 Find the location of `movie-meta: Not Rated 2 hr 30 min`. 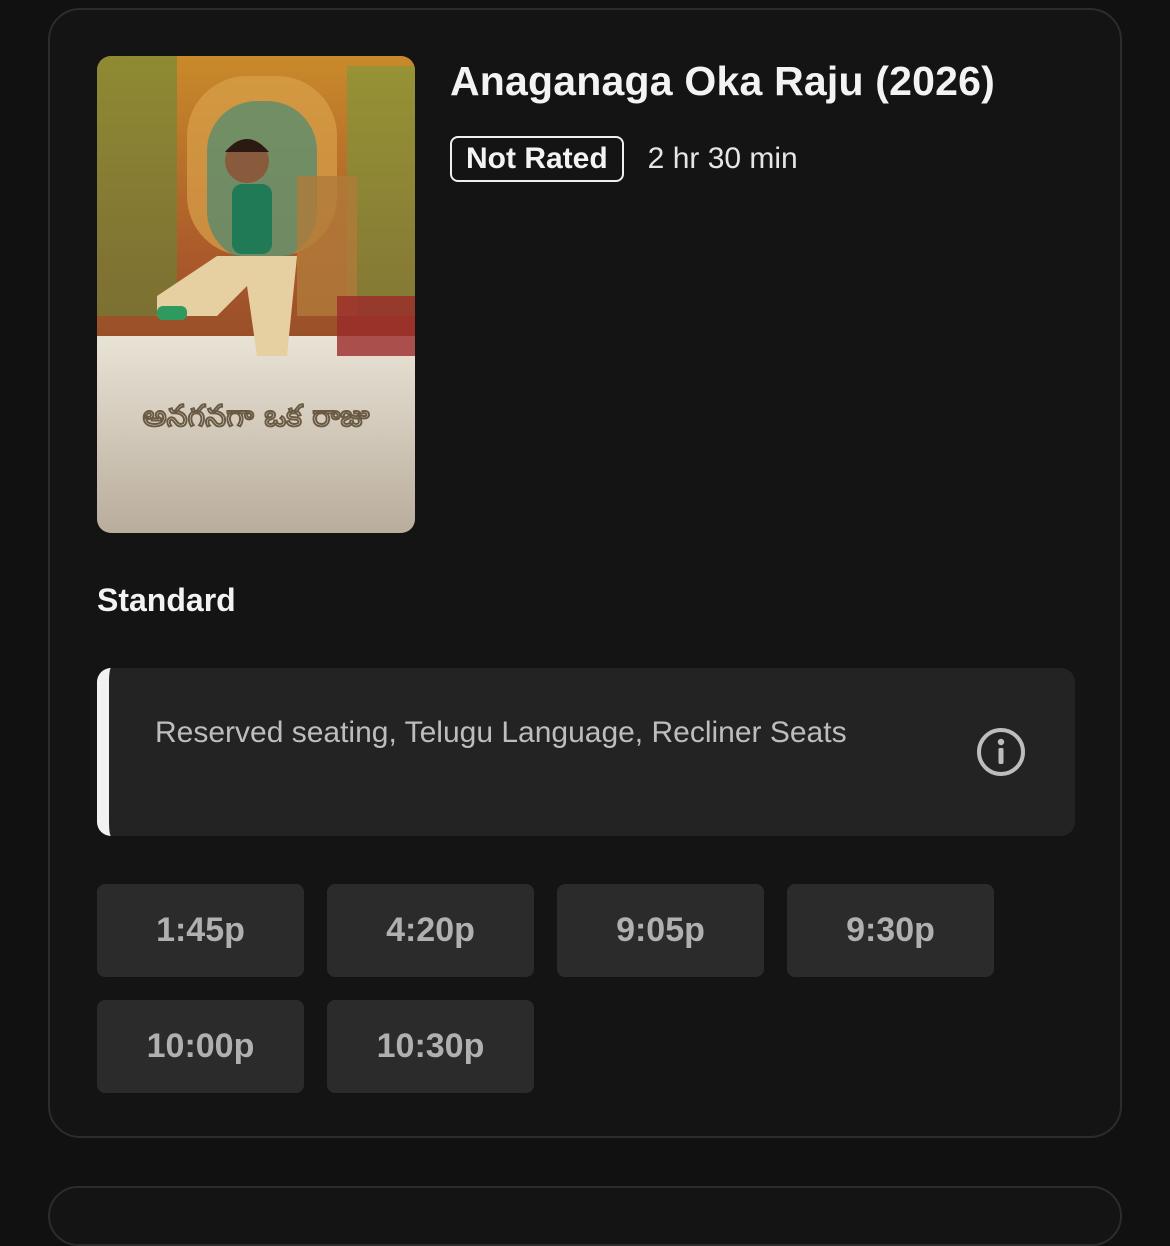

movie-meta: Not Rated 2 hr 30 min is located at coordinates (624, 159).